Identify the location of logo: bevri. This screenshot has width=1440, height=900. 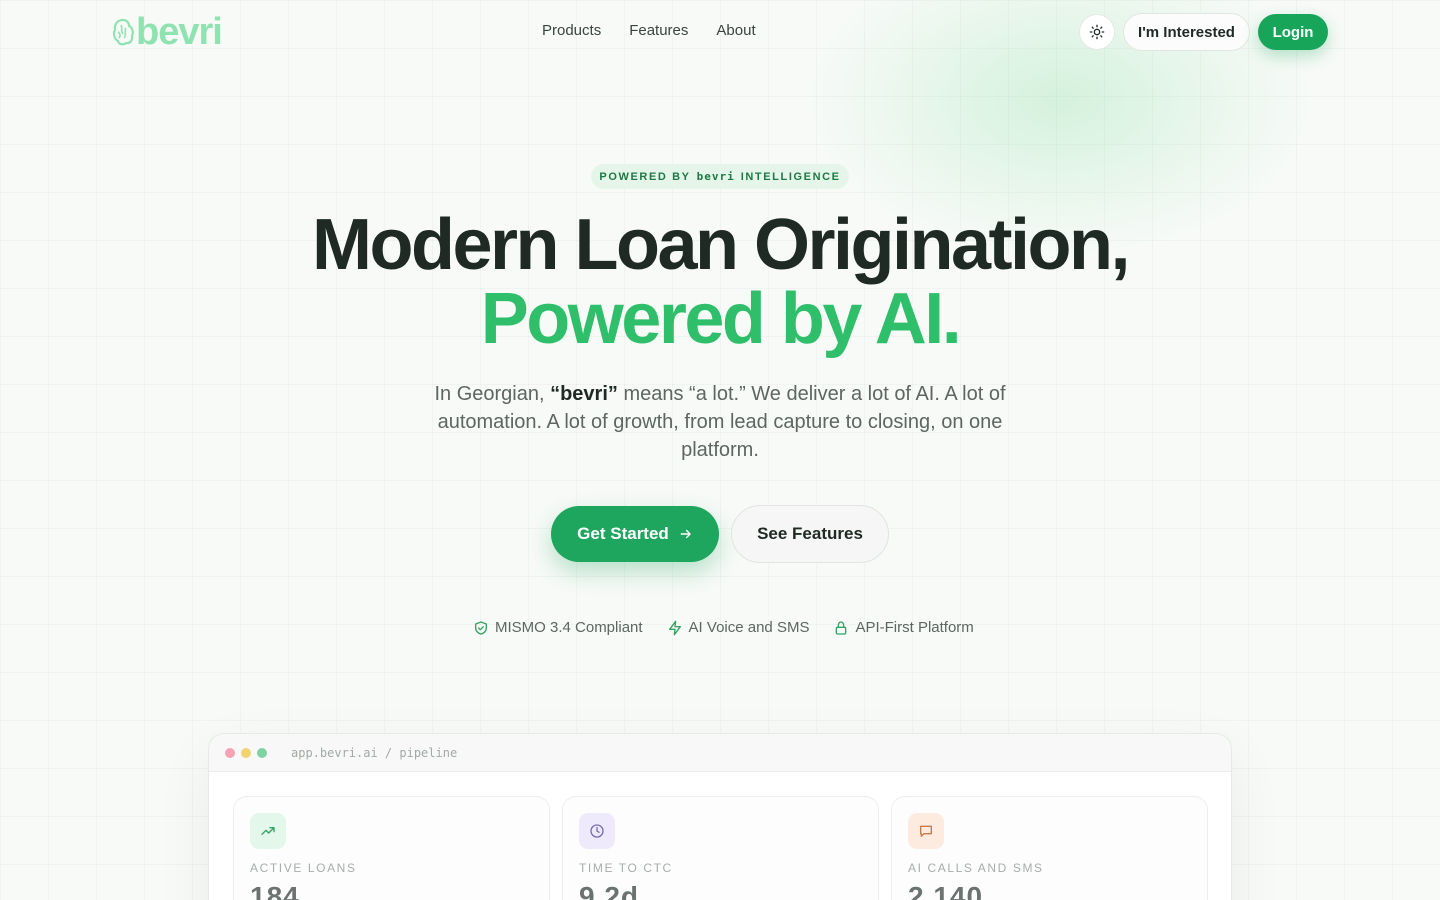
(167, 31).